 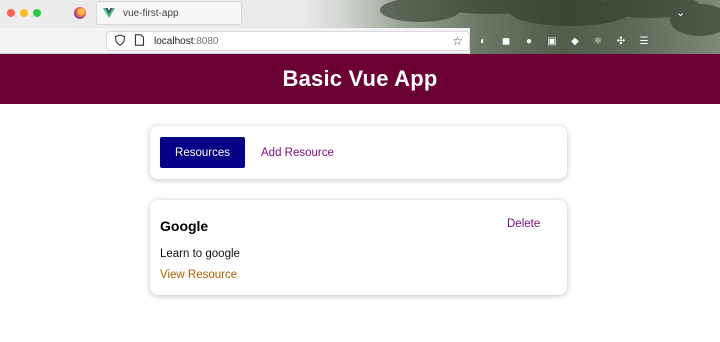 I want to click on extension-icon: ●, so click(x=529, y=41).